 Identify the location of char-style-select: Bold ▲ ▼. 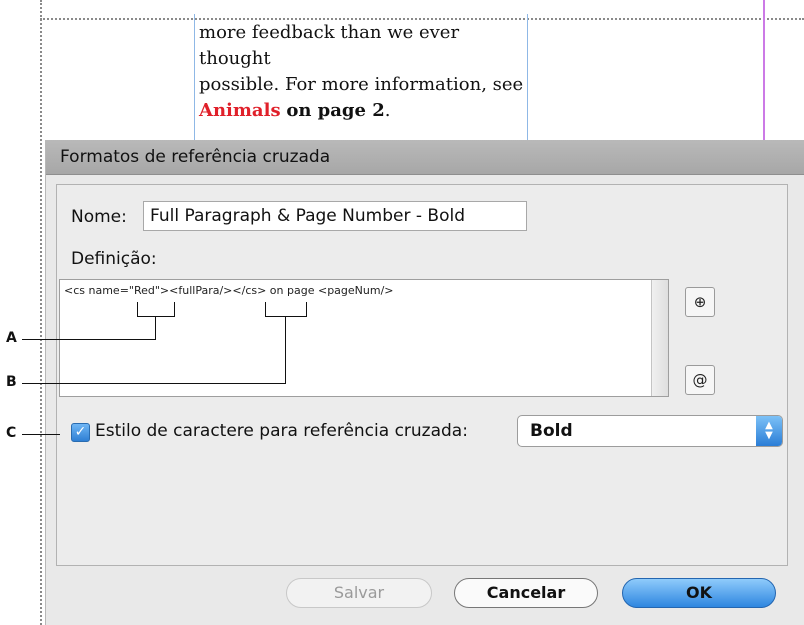
(650, 431).